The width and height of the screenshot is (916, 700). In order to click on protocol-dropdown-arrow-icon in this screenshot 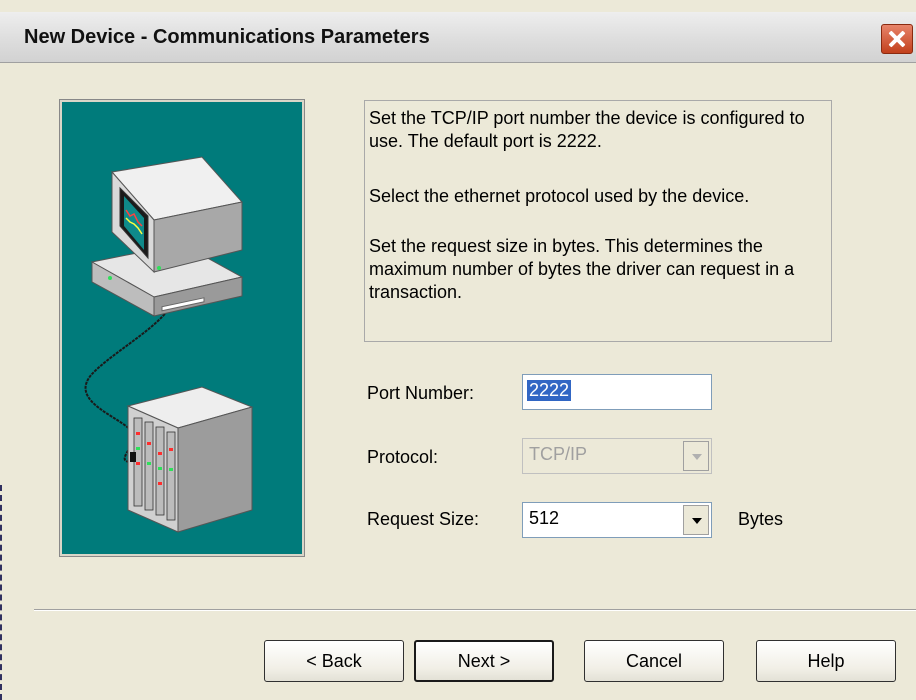, I will do `click(696, 456)`.